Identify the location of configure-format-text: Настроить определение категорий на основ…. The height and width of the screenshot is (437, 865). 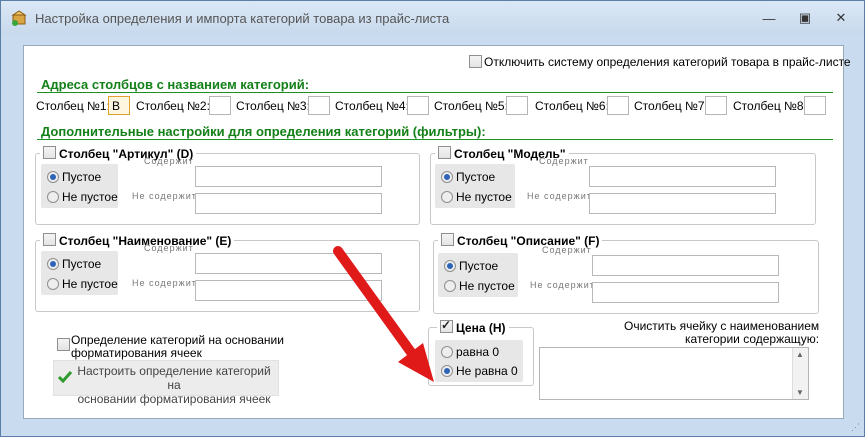
(174, 385).